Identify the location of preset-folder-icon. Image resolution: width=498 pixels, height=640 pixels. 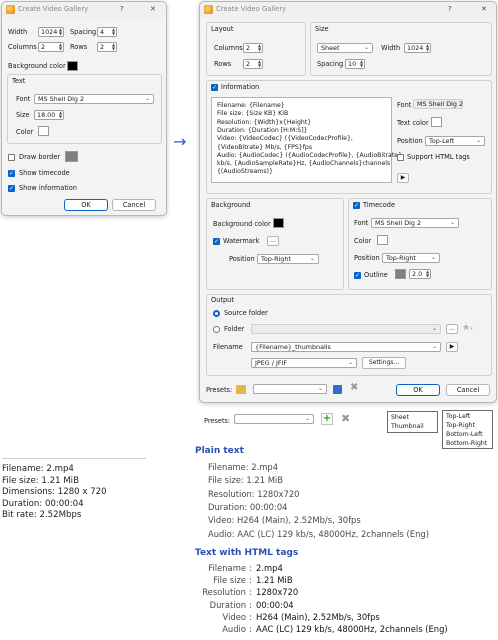
(241, 389).